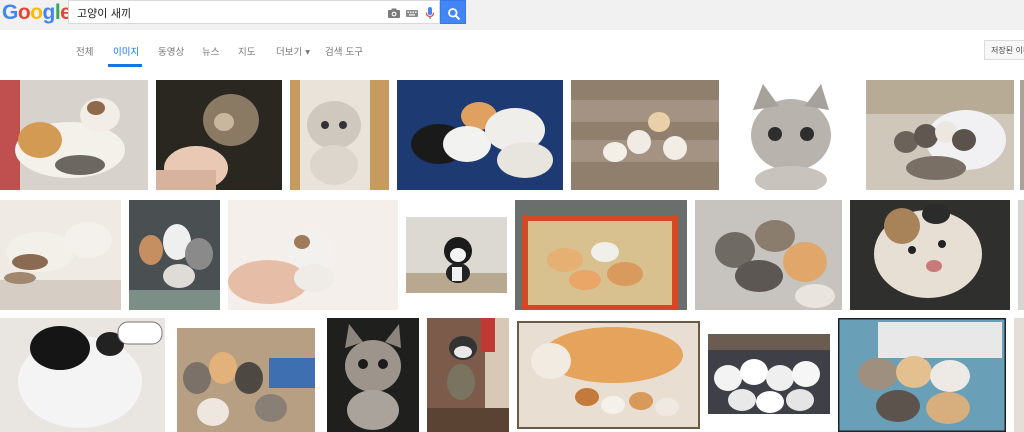 This screenshot has height=432, width=1024. I want to click on search-tabs: 전체 이미지 동영상 뉴스 지도 더보기 ▾ 검색 도구 저장된 이미, so click(512, 49).